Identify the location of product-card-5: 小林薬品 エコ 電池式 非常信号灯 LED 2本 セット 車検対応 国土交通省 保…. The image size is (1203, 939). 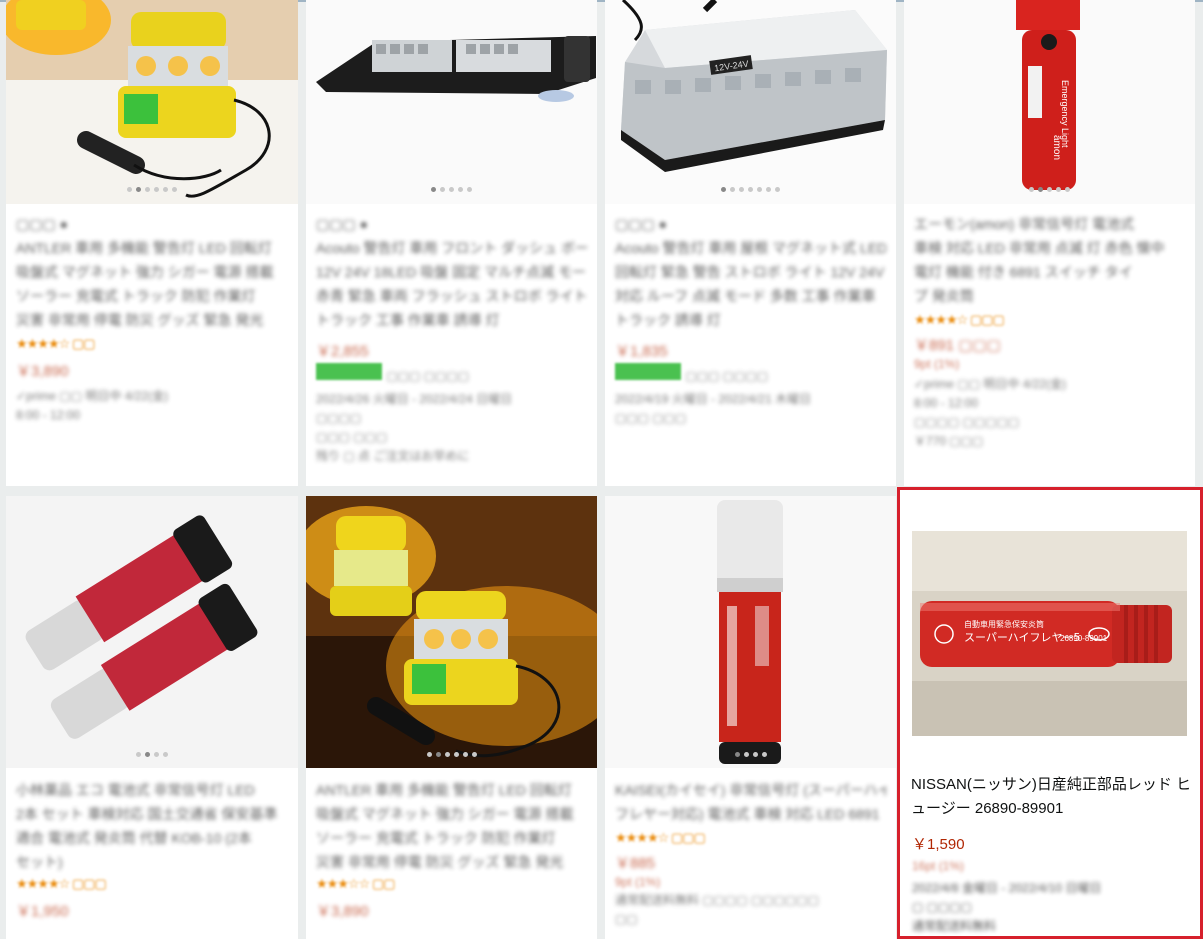
(152, 717).